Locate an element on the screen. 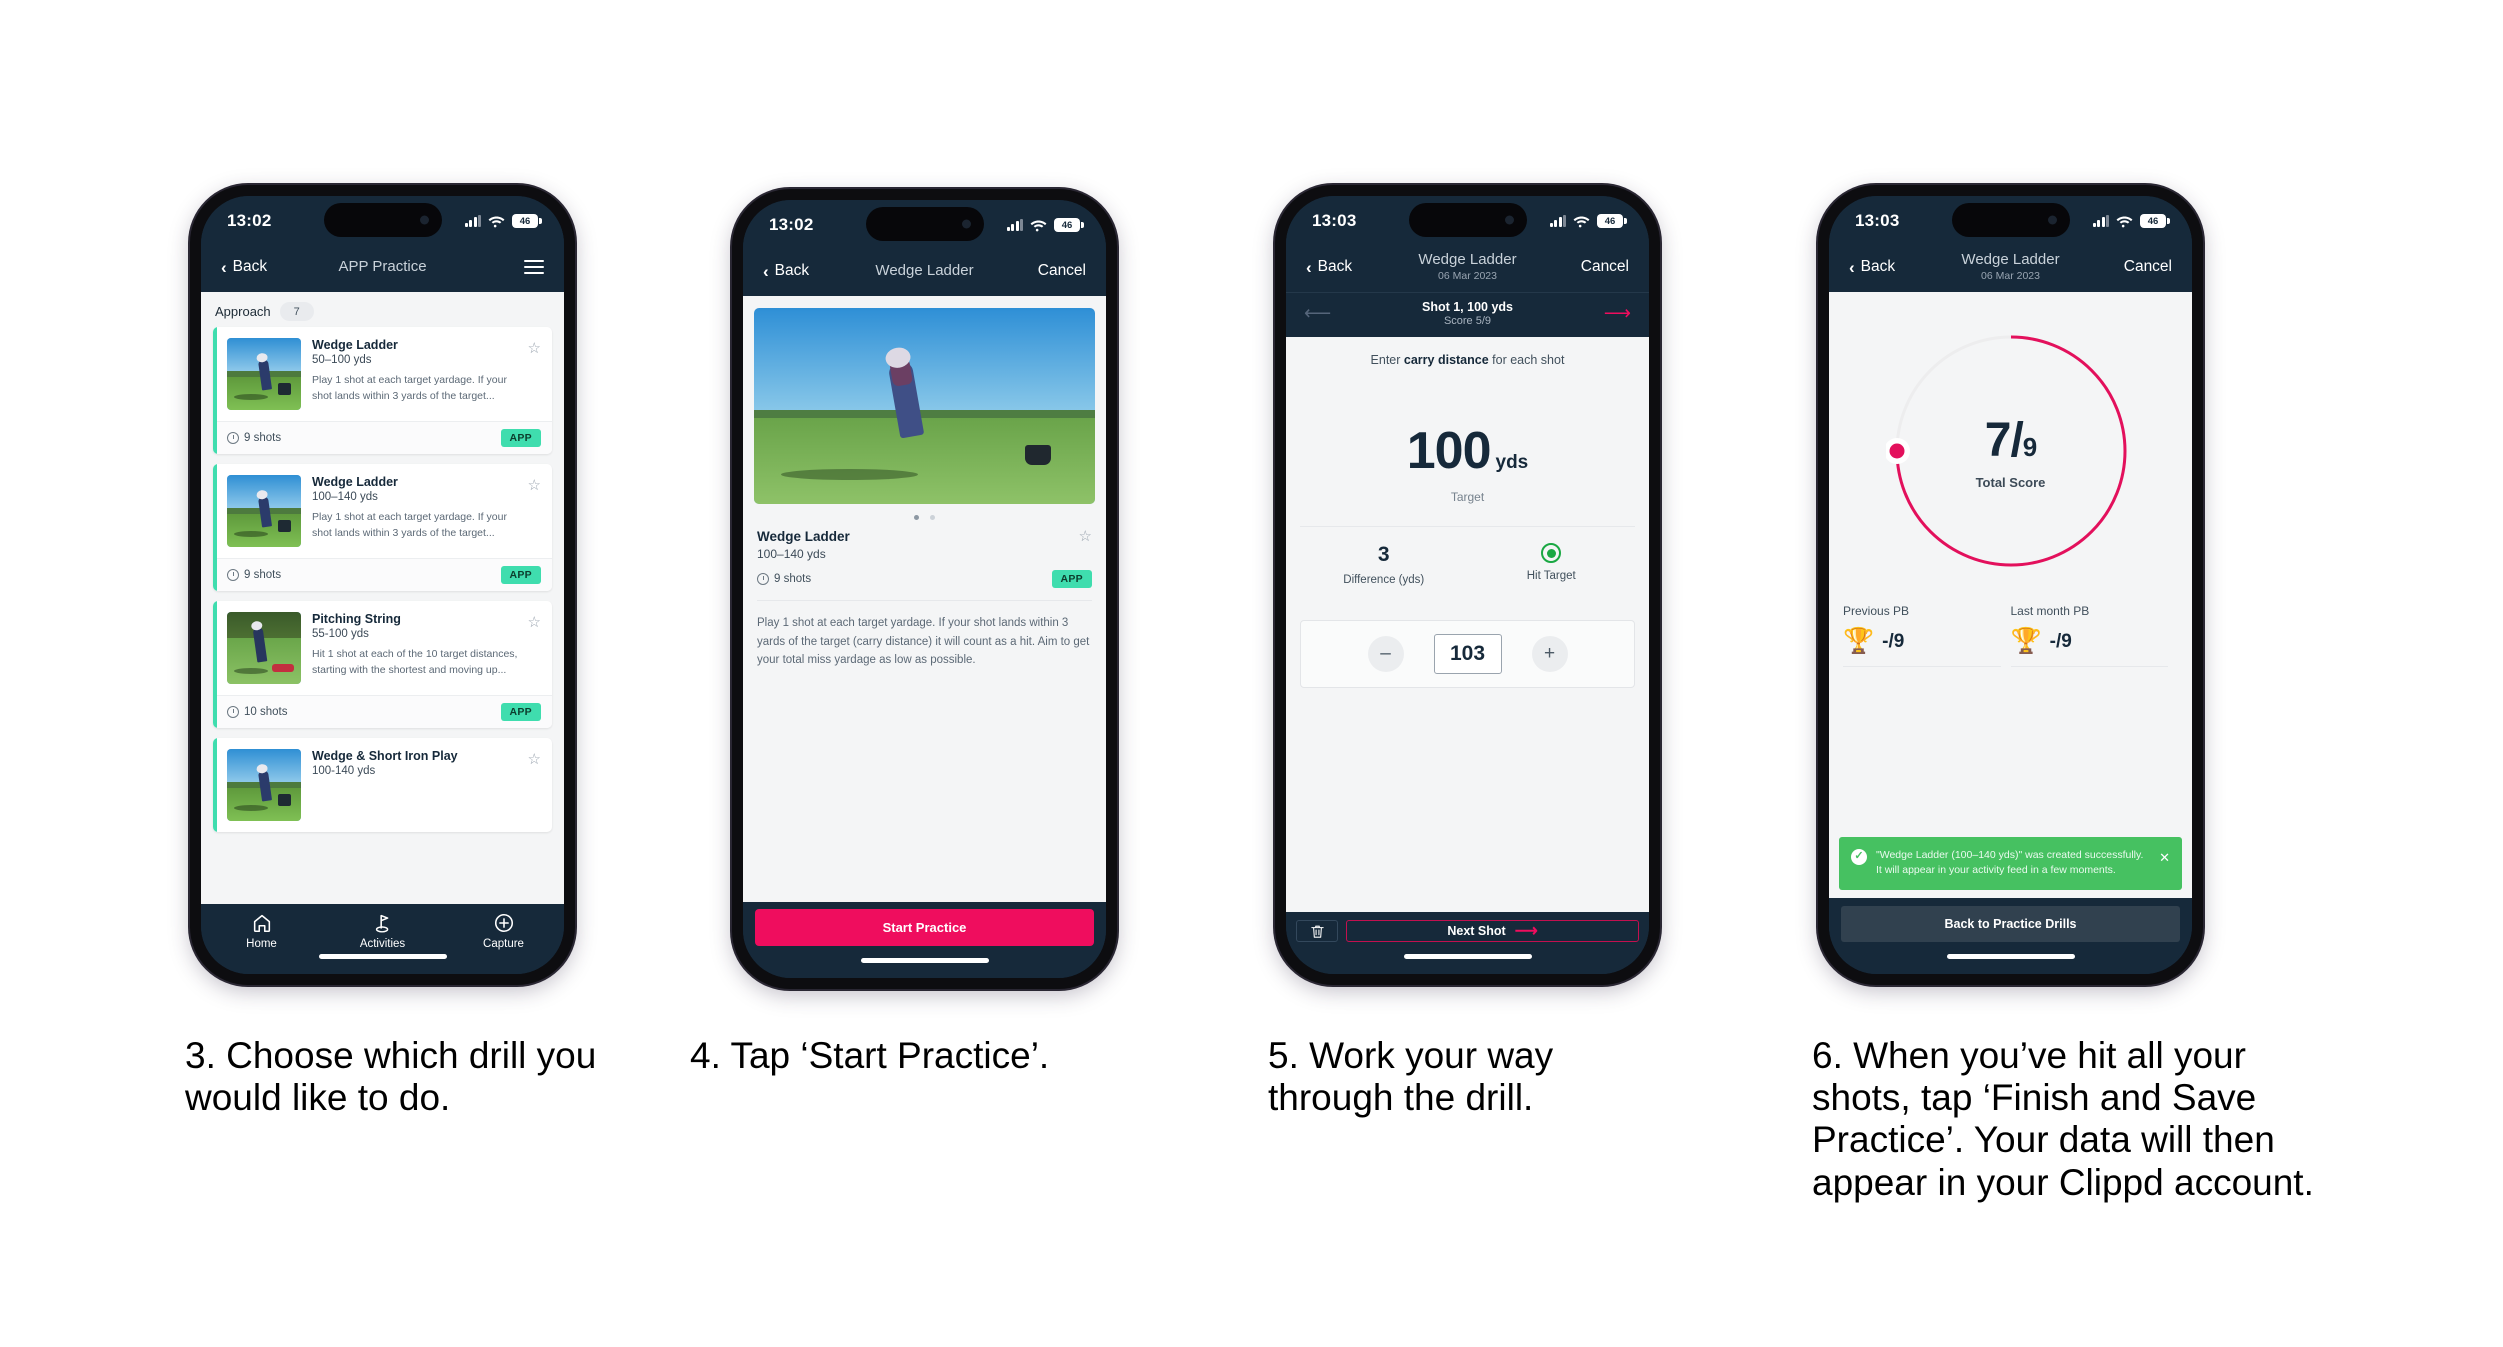 The height and width of the screenshot is (1347, 2503). total-score-gauge: 7/9 Total Score is located at coordinates (2010, 451).